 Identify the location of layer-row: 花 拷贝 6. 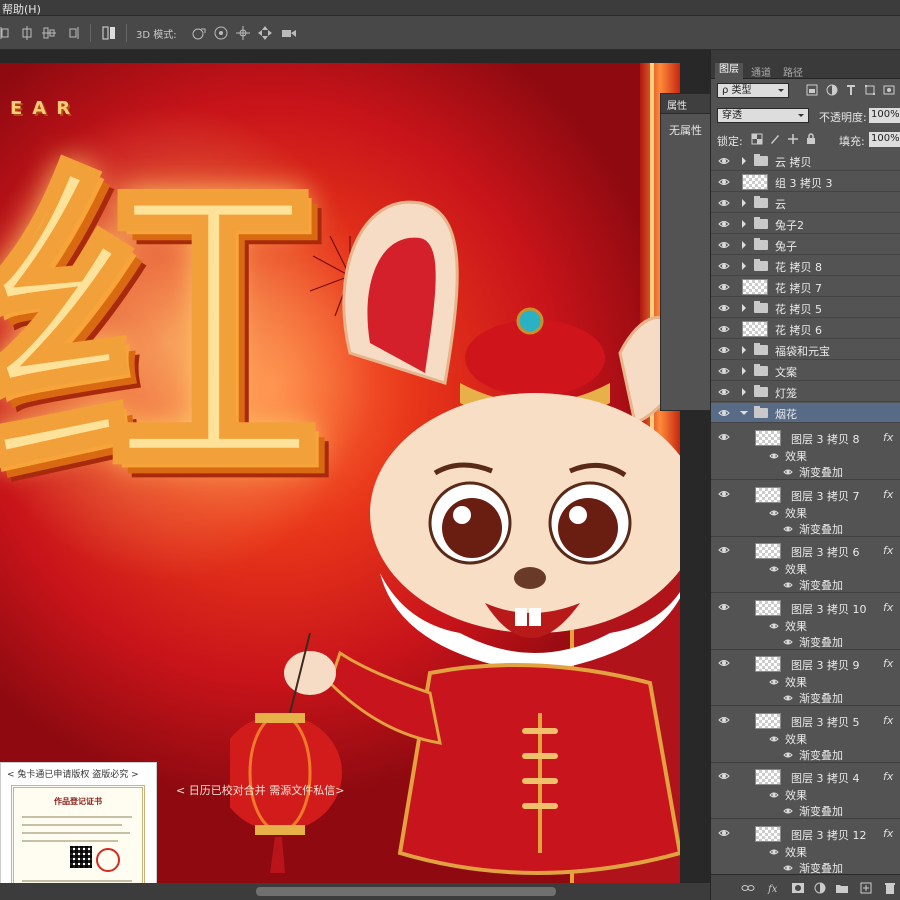
(805, 329).